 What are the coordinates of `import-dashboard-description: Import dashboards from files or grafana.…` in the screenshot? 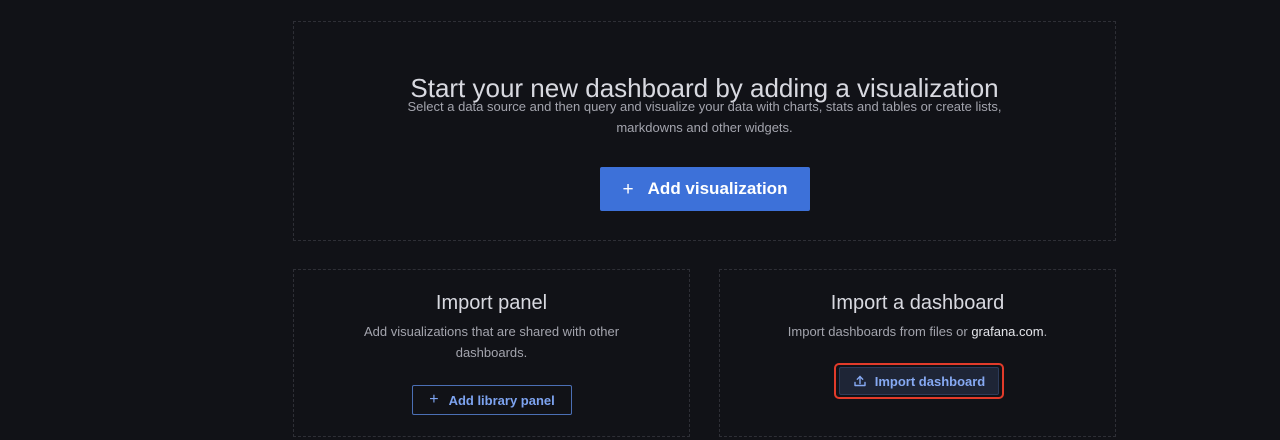 It's located at (917, 331).